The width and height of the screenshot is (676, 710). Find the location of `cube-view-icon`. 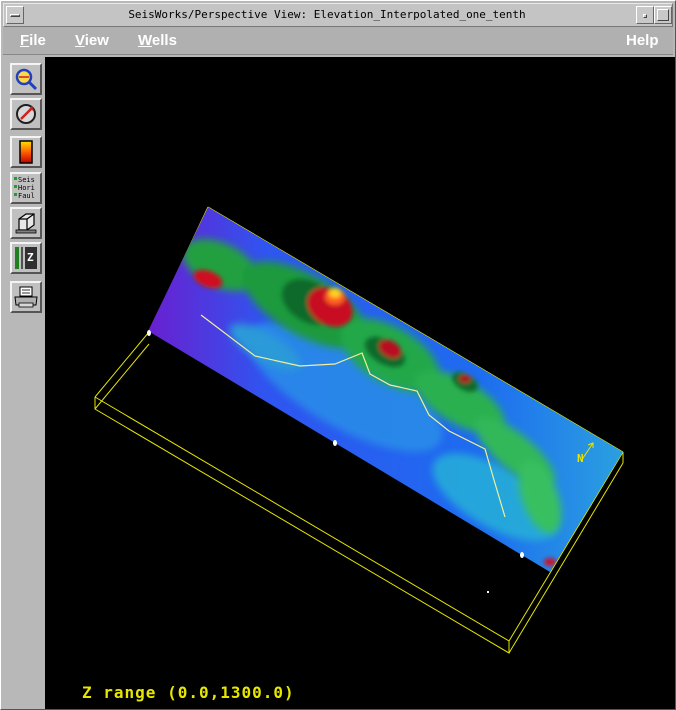

cube-view-icon is located at coordinates (26, 223).